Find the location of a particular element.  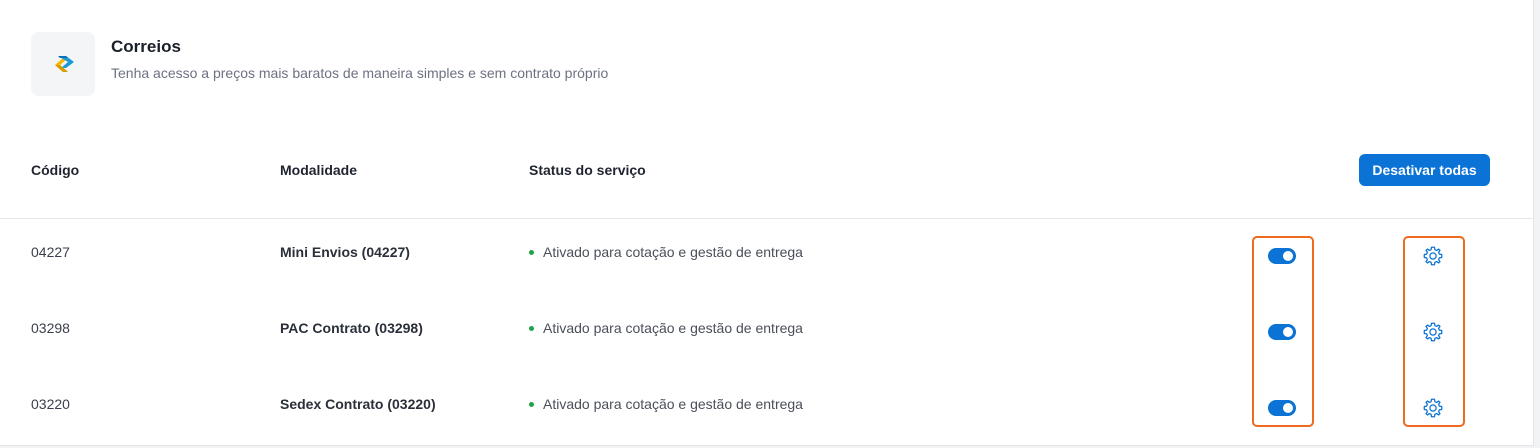

row-modality: Mini Envios (04227) is located at coordinates (345, 252).